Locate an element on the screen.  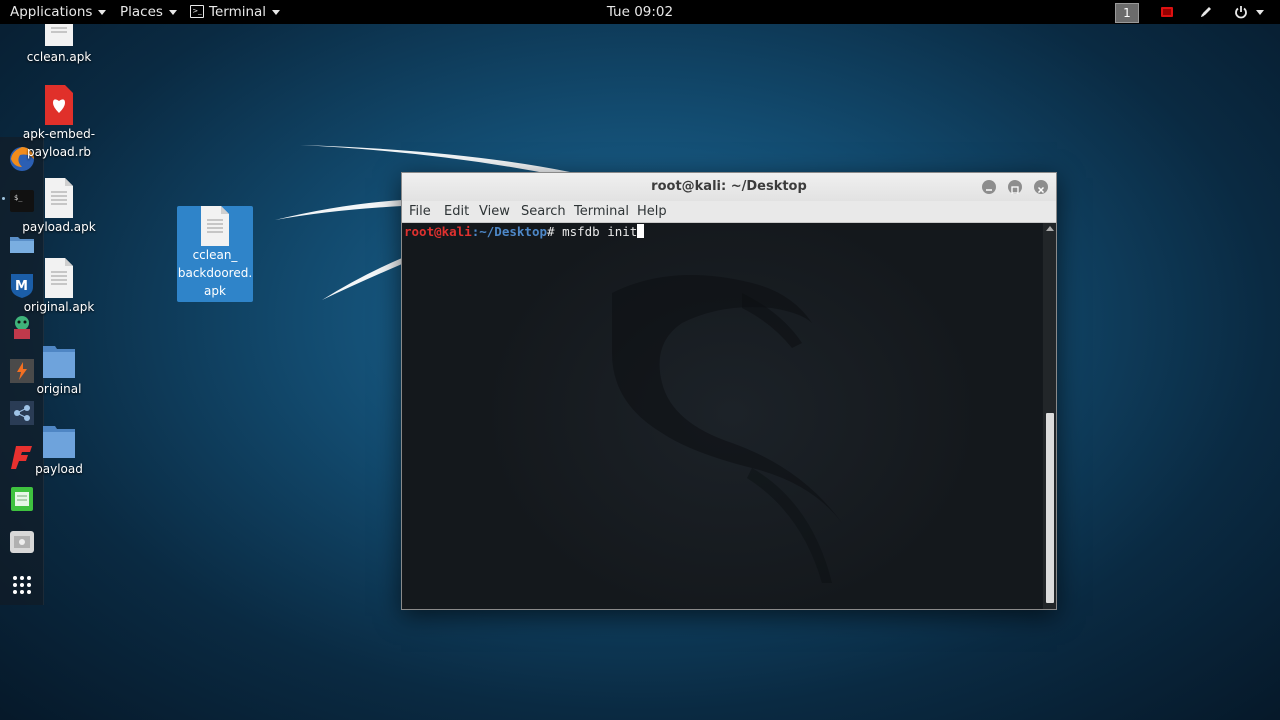
terminal-scrollbar is located at coordinates (1049, 416).